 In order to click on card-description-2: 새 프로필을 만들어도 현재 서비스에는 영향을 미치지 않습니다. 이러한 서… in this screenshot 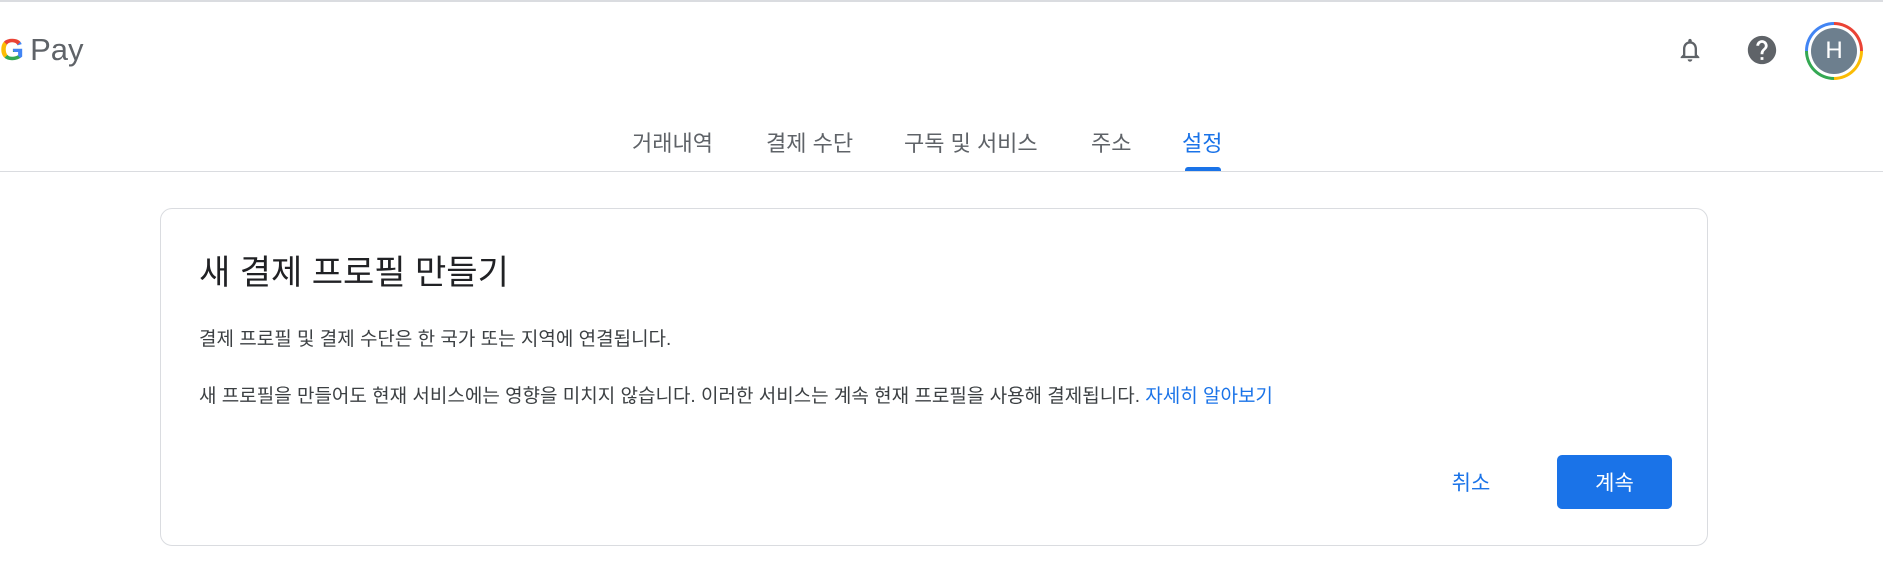, I will do `click(736, 394)`.